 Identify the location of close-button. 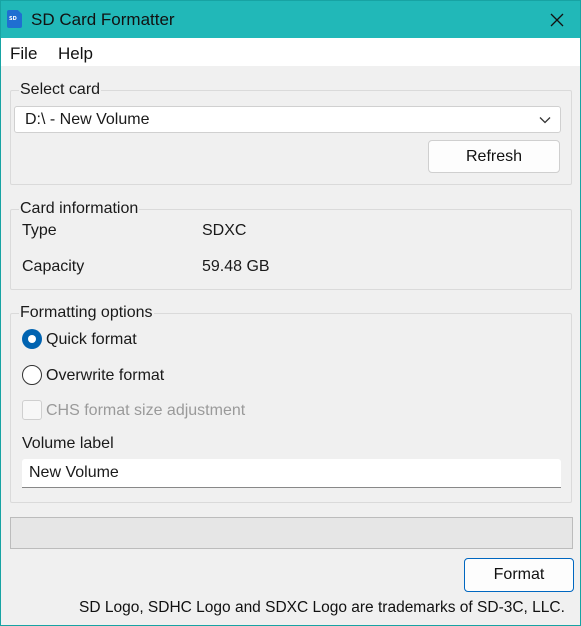
(557, 19).